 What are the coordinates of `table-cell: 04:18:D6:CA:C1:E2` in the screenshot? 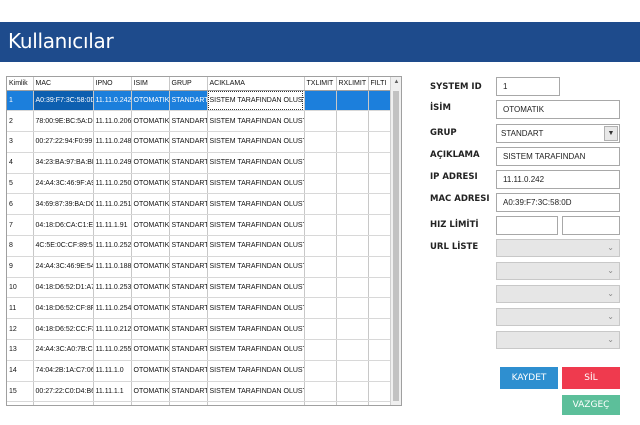 It's located at (63, 225).